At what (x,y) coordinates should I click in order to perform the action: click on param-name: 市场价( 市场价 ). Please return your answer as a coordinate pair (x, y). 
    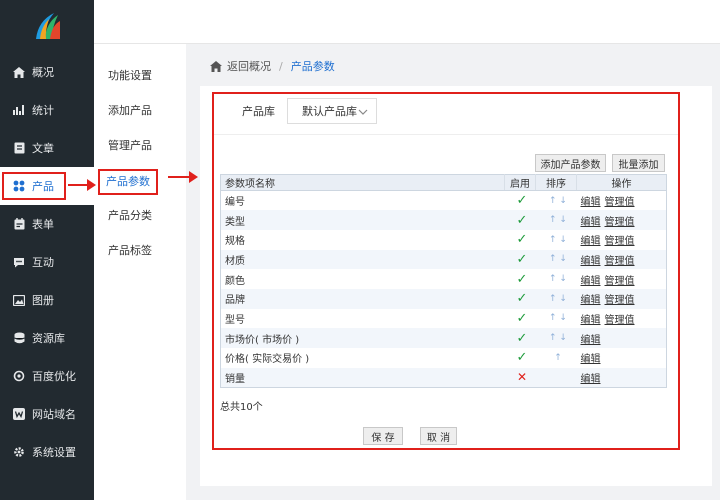
    Looking at the image, I should click on (362, 338).